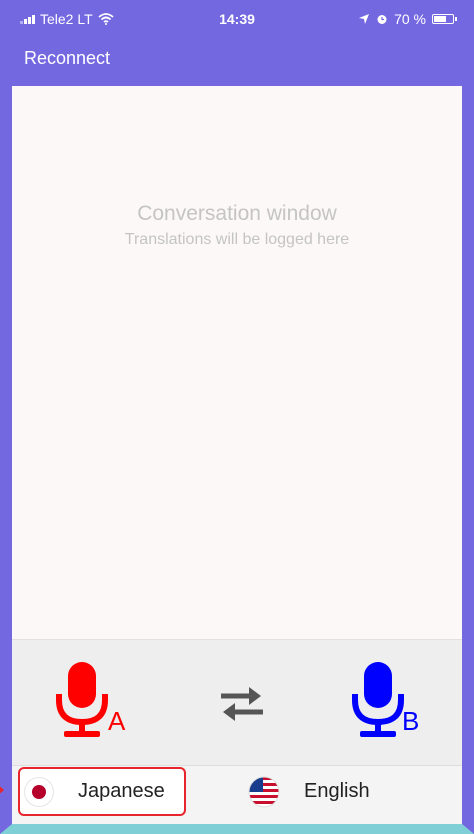  What do you see at coordinates (364, 19) in the screenshot?
I see `location-arrow-icon` at bounding box center [364, 19].